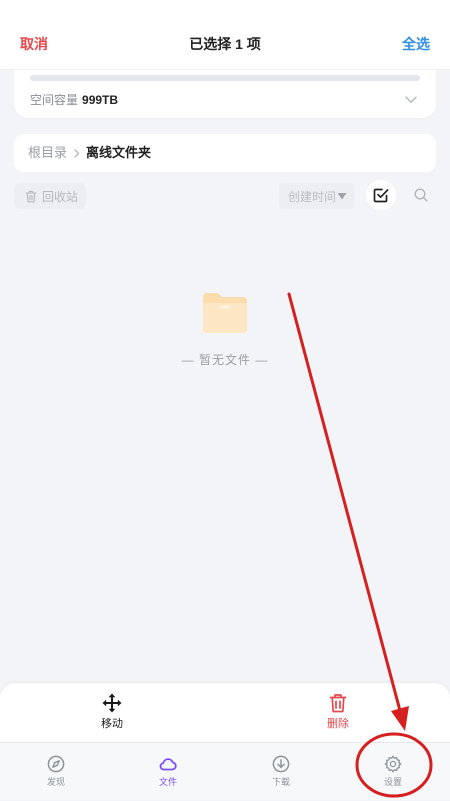 This screenshot has height=801, width=450. Describe the element at coordinates (312, 196) in the screenshot. I see `sort-label: 创建时间` at that location.